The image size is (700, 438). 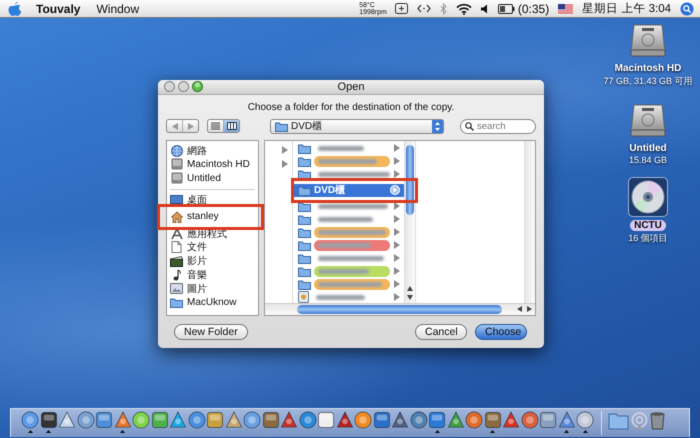 I want to click on desktop-icon-detail: 77 GB, 31.43 GB 可用, so click(x=648, y=81).